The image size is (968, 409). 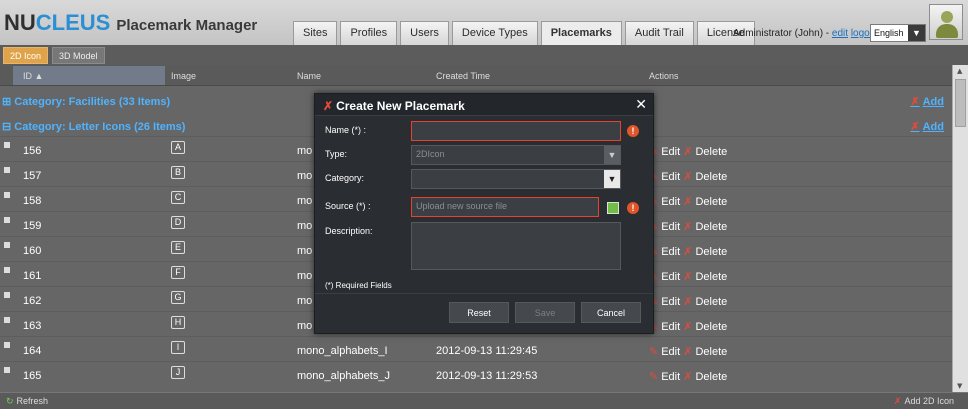 I want to click on tab-profiles: Profiles, so click(x=369, y=33).